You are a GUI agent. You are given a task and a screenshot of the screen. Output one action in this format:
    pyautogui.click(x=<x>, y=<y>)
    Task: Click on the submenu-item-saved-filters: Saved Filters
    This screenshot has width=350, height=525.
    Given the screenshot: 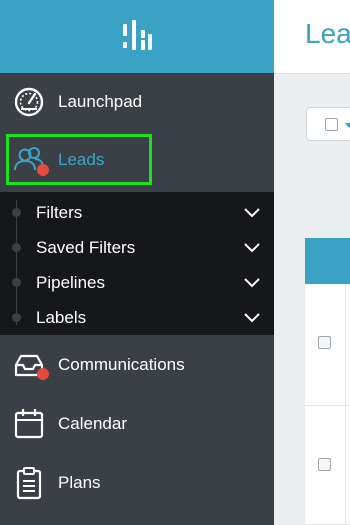 What is the action you would take?
    pyautogui.click(x=137, y=247)
    